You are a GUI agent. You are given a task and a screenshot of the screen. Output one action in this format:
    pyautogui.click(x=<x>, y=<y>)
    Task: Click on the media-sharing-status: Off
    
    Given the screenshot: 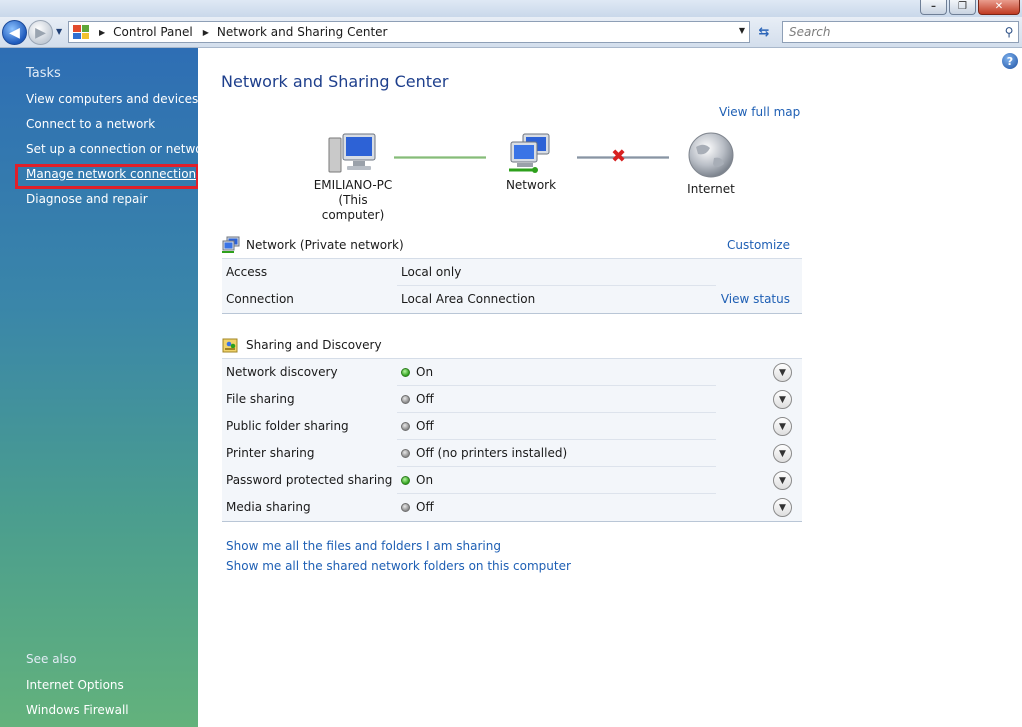 What is the action you would take?
    pyautogui.click(x=417, y=507)
    